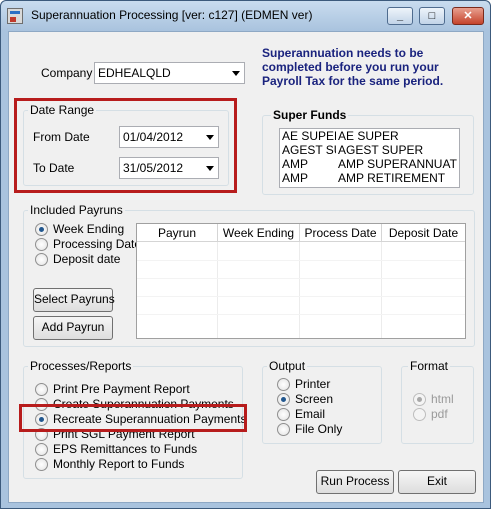  Describe the element at coordinates (89, 229) in the screenshot. I see `radio-label: Week Ending` at that location.